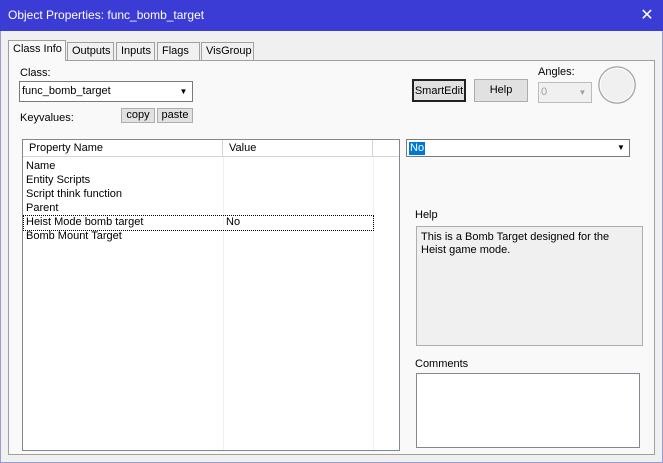 This screenshot has height=463, width=663. Describe the element at coordinates (442, 364) in the screenshot. I see `comments-label: Comments` at that location.